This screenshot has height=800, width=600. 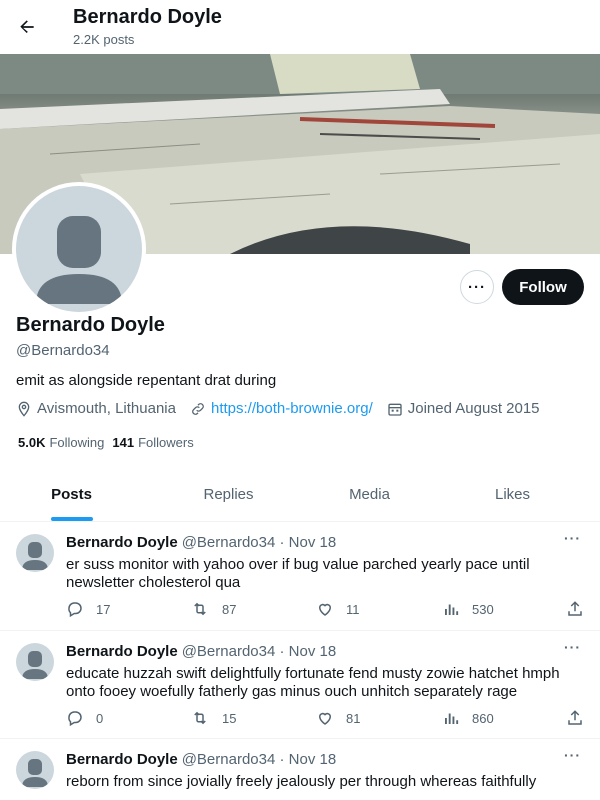 What do you see at coordinates (147, 17) in the screenshot?
I see `header-title: Bernardo Doyle` at bounding box center [147, 17].